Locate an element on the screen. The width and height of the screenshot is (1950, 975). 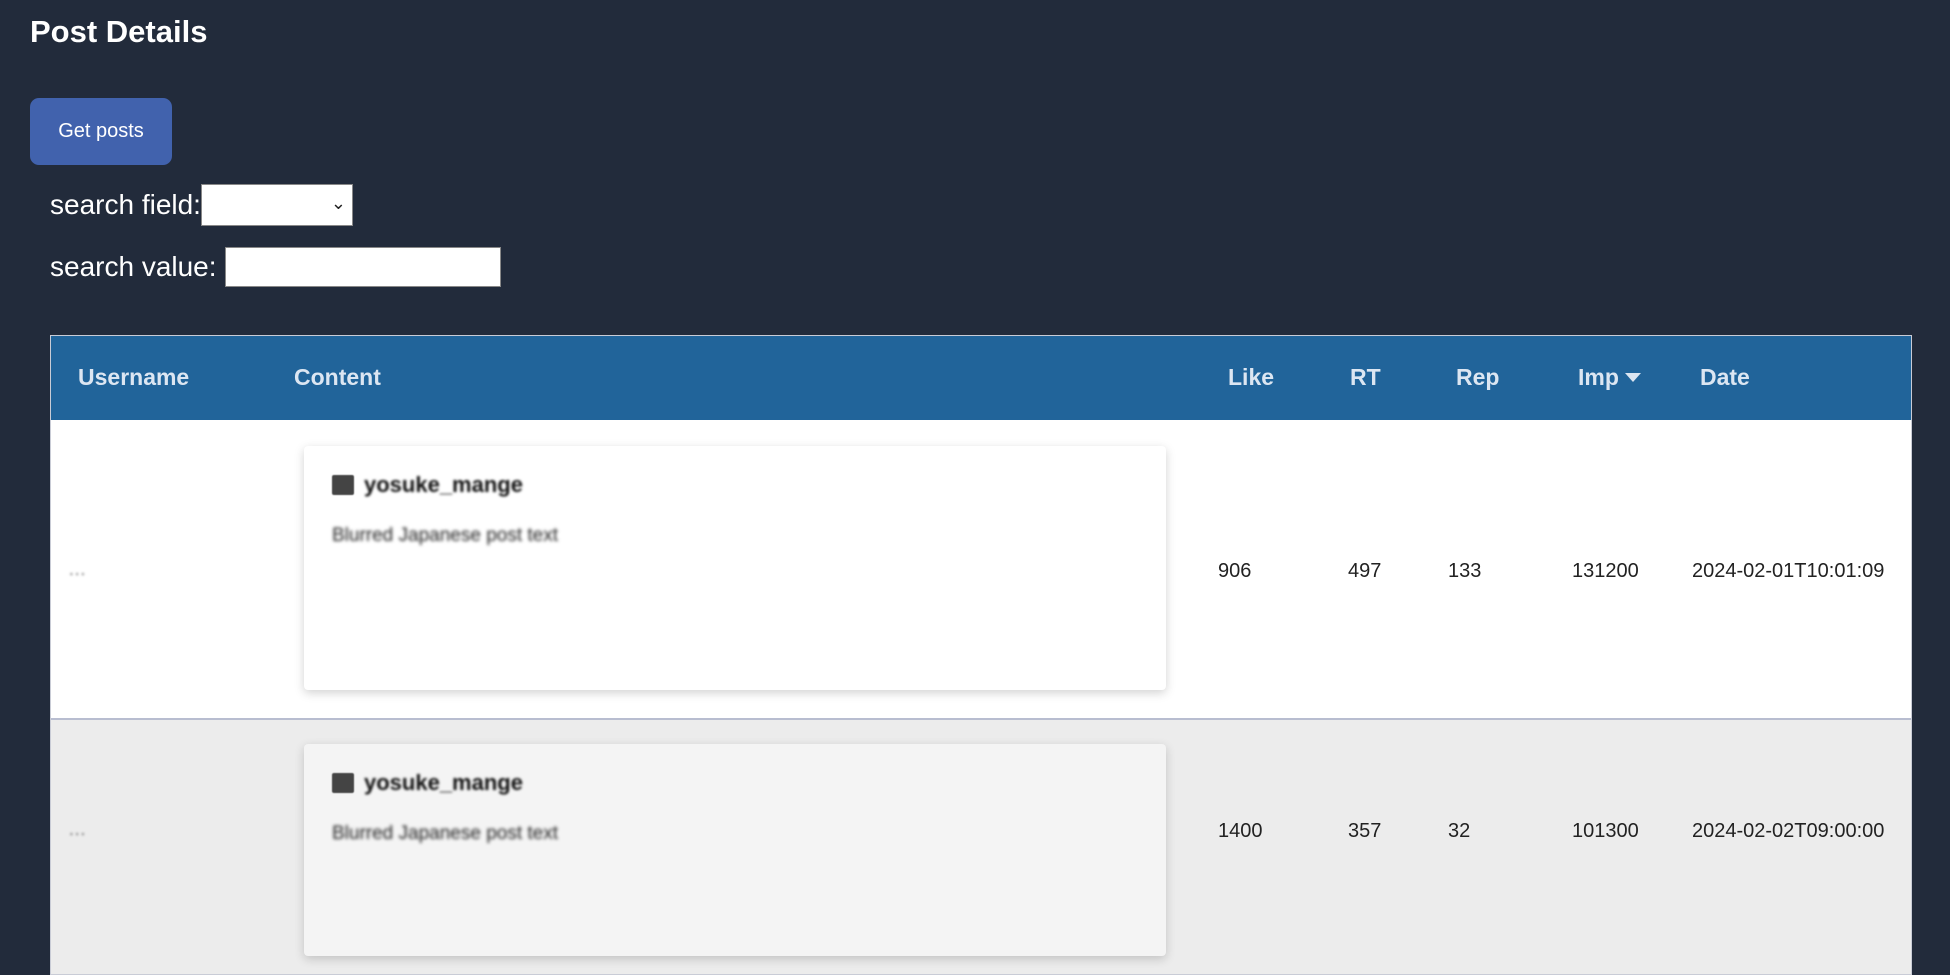
header-imp: Imp is located at coordinates (1609, 377).